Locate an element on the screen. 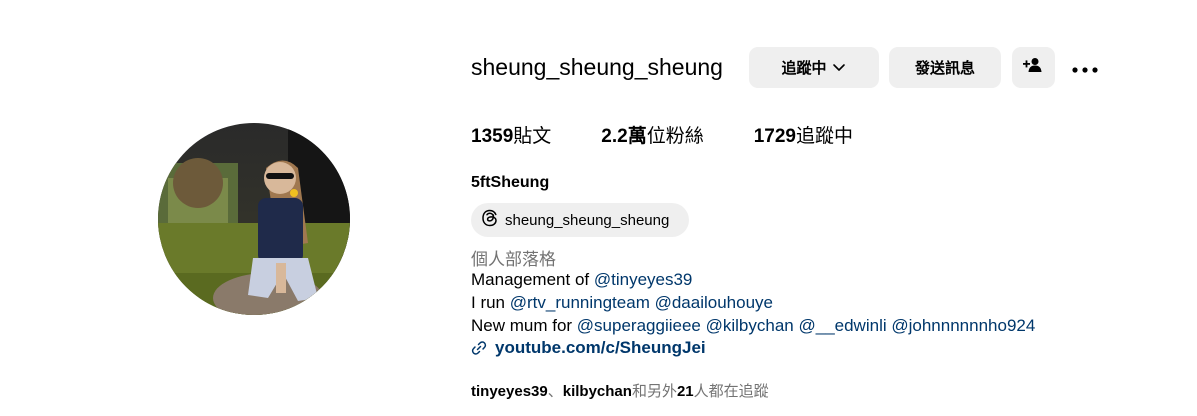  following-label: 追蹤中 is located at coordinates (825, 136).